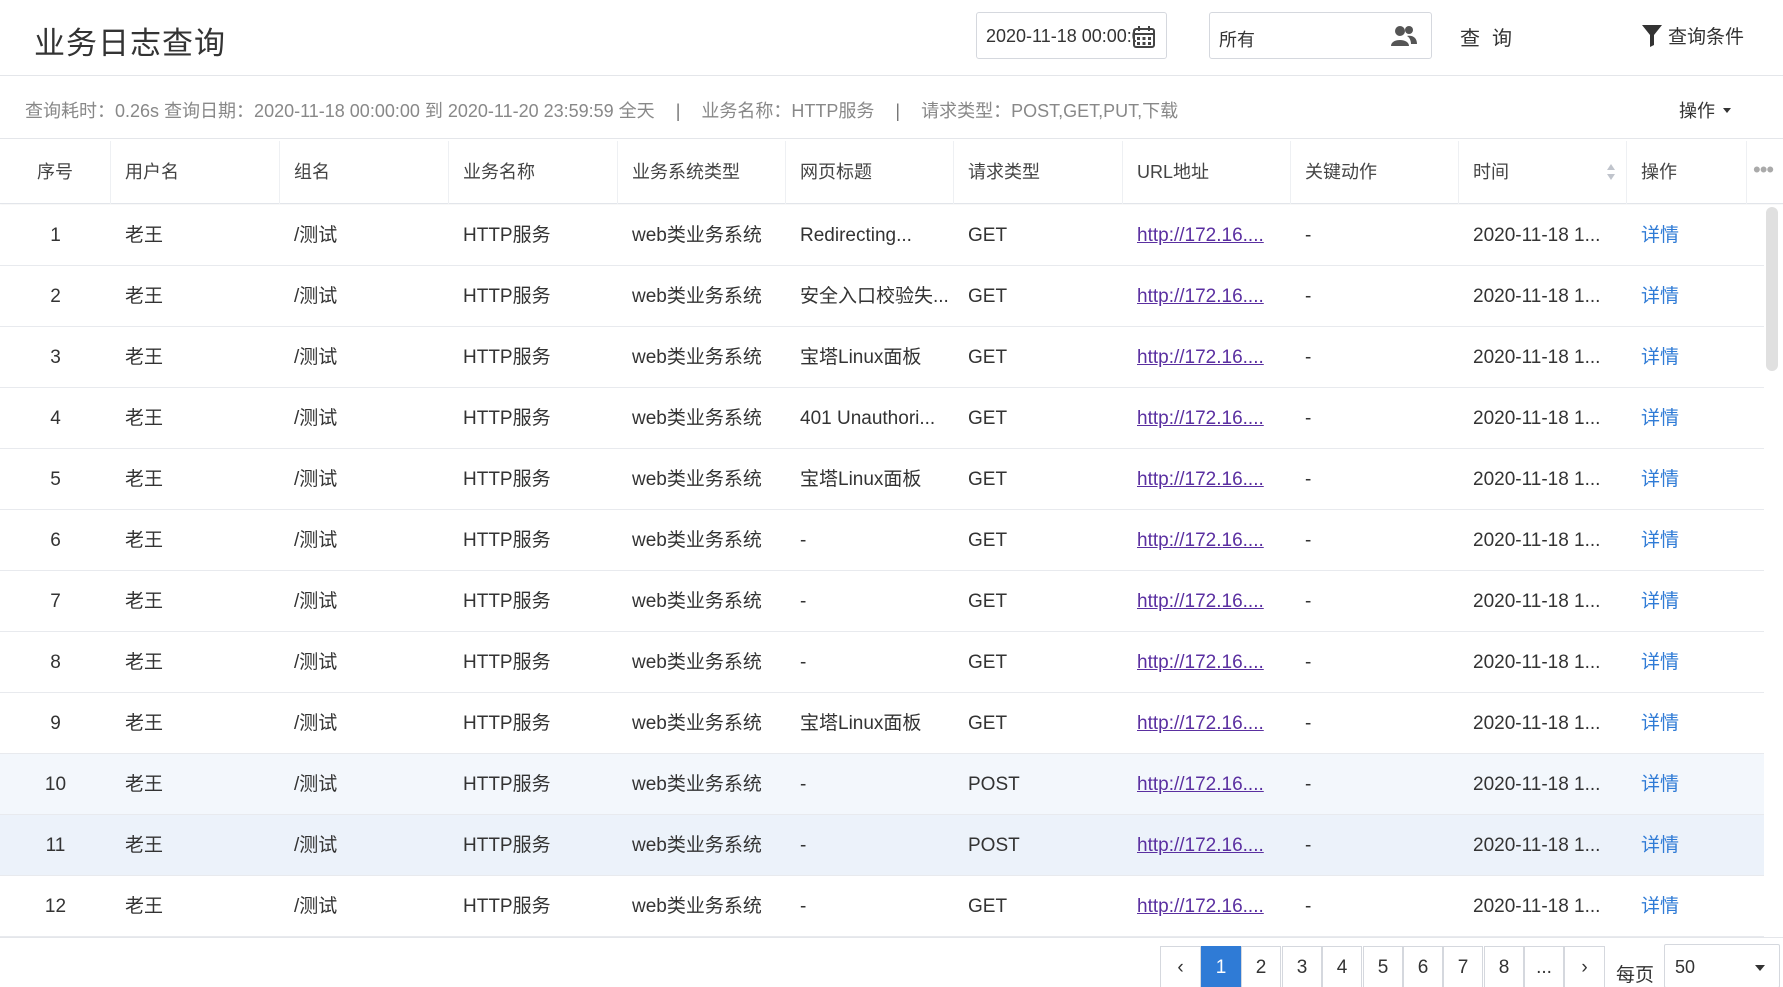 This screenshot has height=987, width=1783. What do you see at coordinates (1180, 966) in the screenshot?
I see `prev-page-button: ‹` at bounding box center [1180, 966].